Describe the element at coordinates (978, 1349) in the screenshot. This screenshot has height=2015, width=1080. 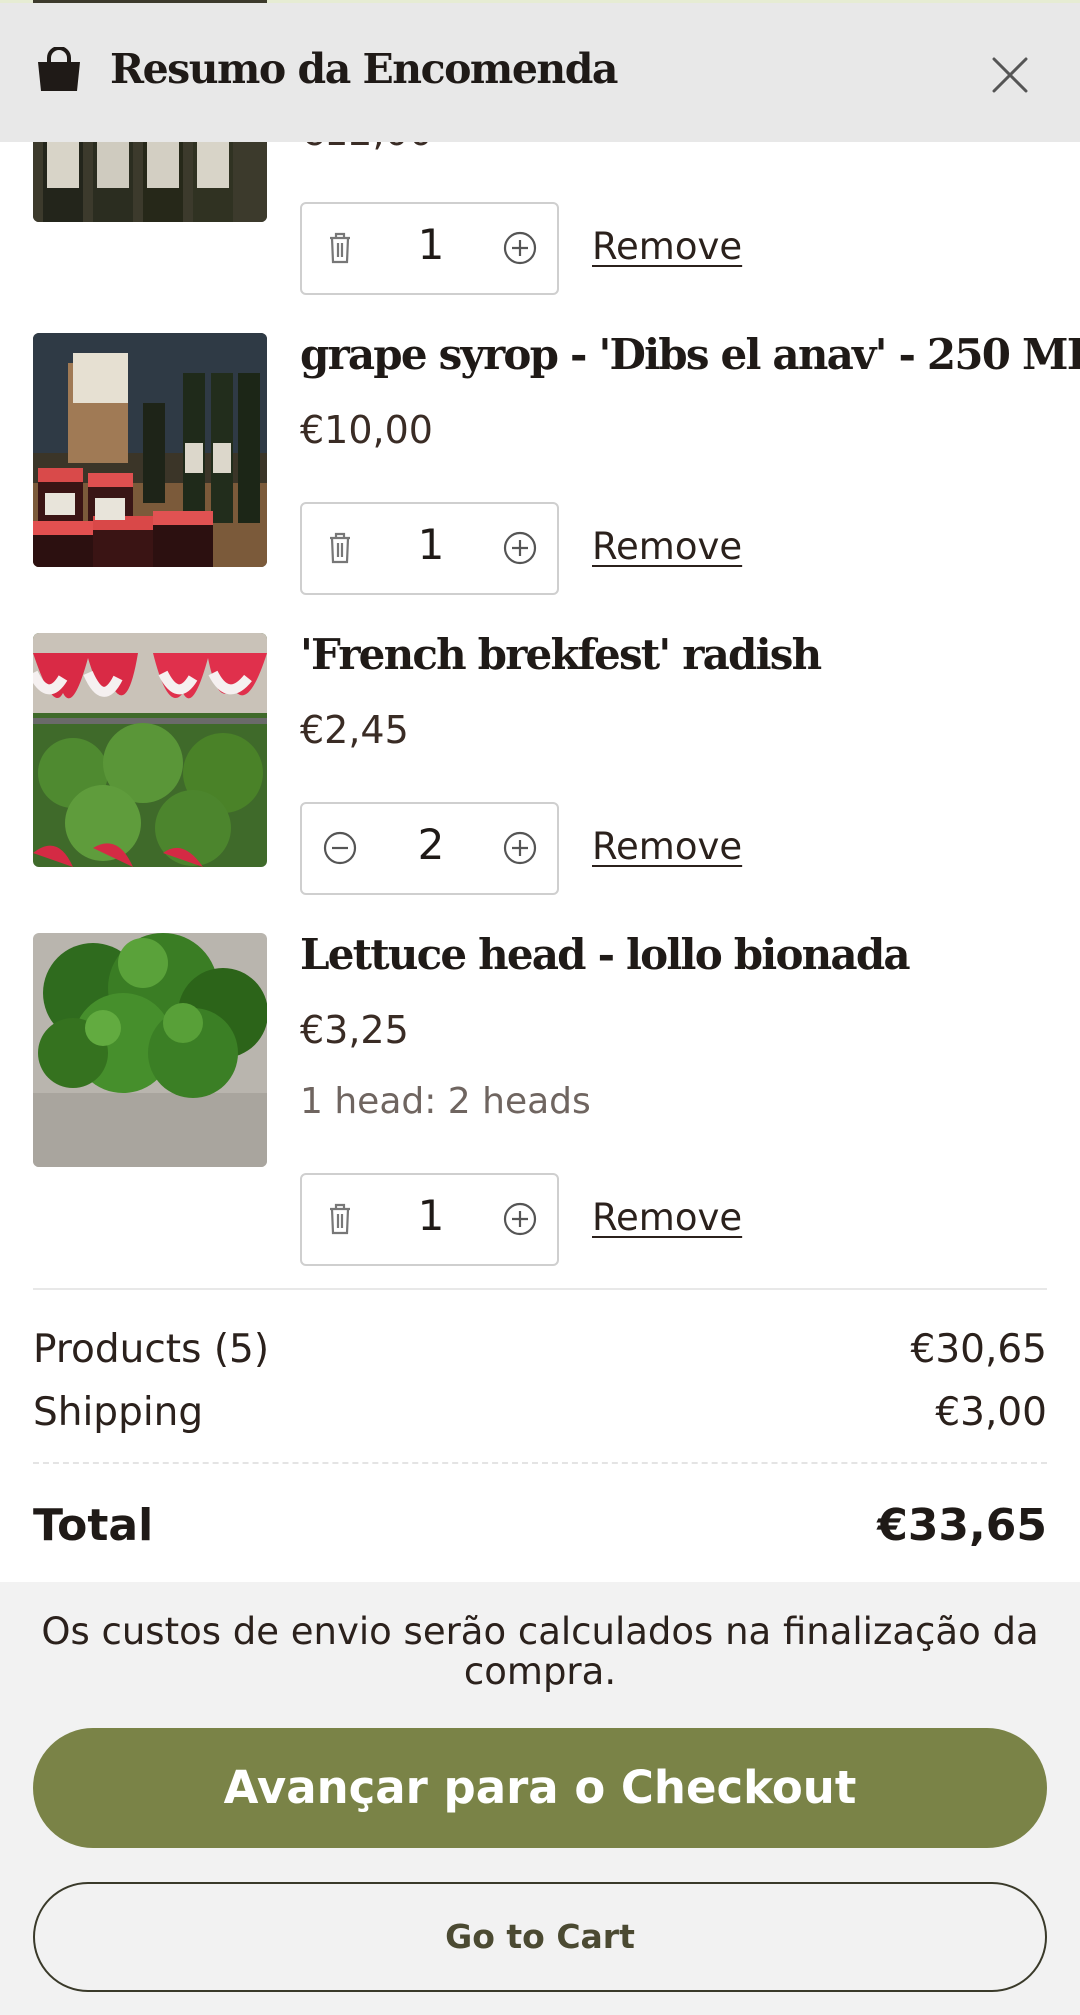
I see `products-value: €30,65` at that location.